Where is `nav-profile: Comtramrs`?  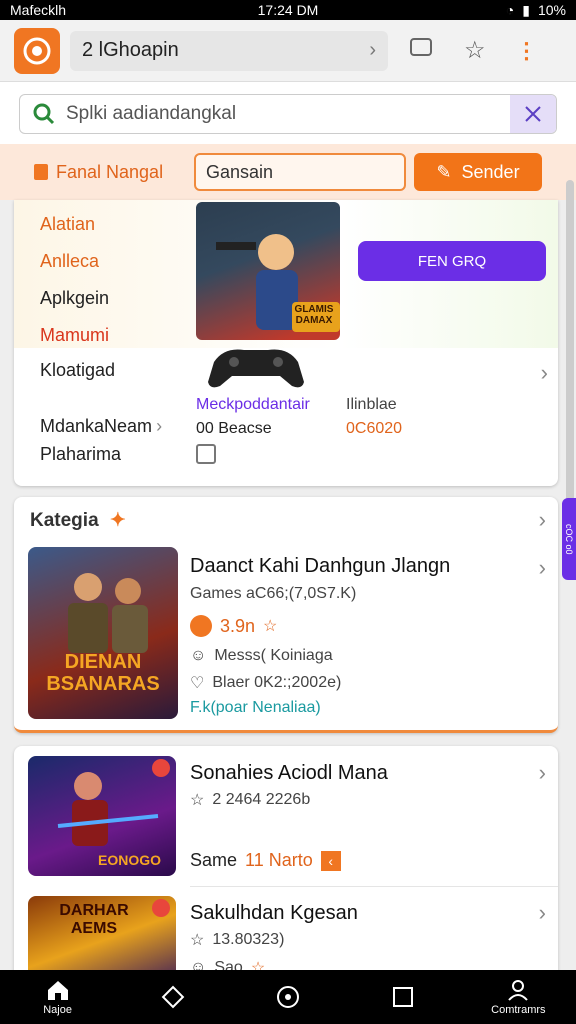
nav-profile: Comtramrs is located at coordinates (518, 997).